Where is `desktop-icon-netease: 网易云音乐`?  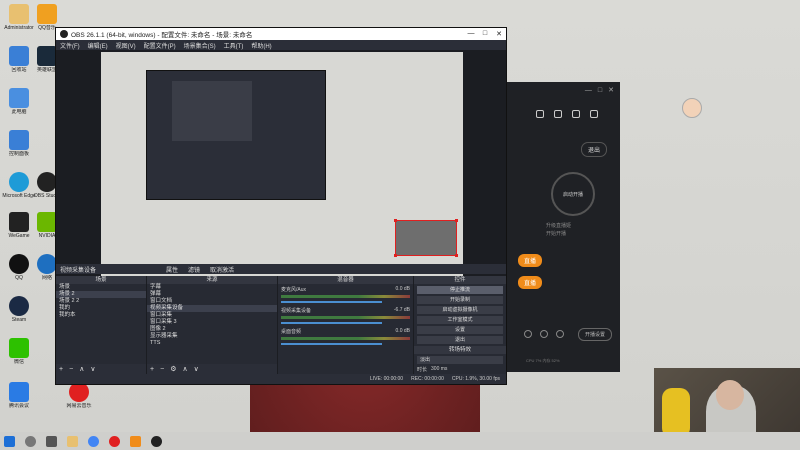
desktop-icon-netease: 网易云音乐 is located at coordinates (79, 395).